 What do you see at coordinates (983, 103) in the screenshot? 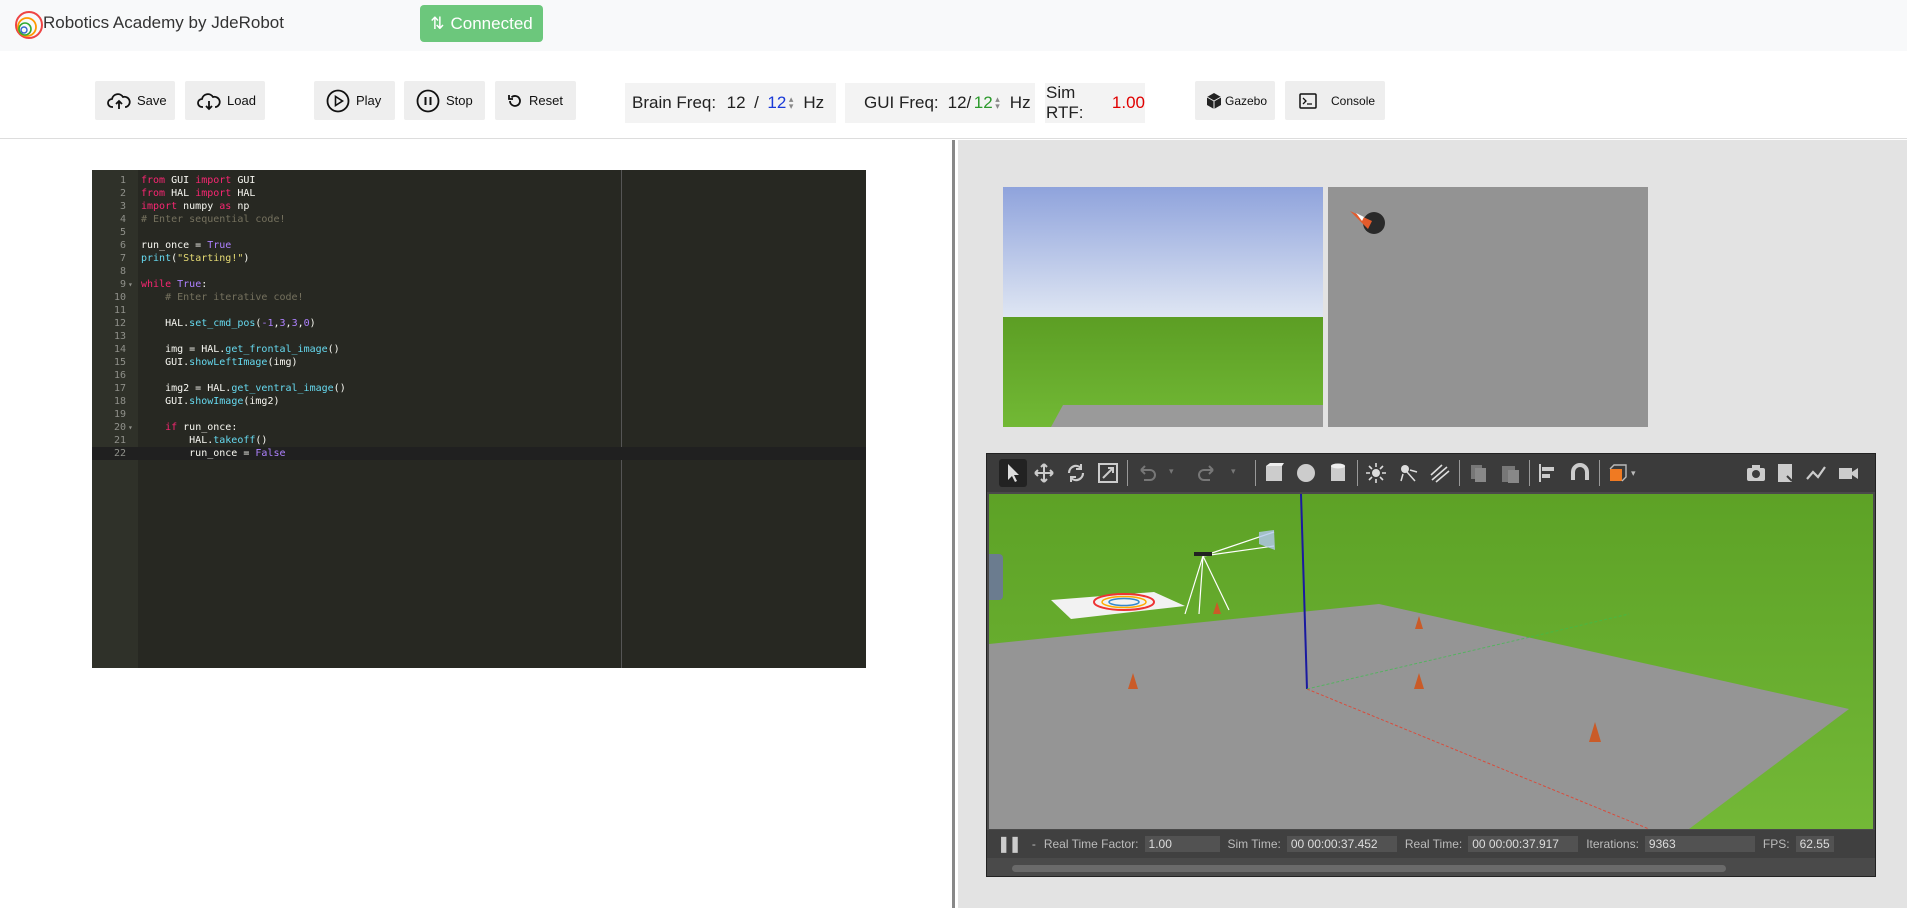
I see `gui-freq-input: 12` at bounding box center [983, 103].